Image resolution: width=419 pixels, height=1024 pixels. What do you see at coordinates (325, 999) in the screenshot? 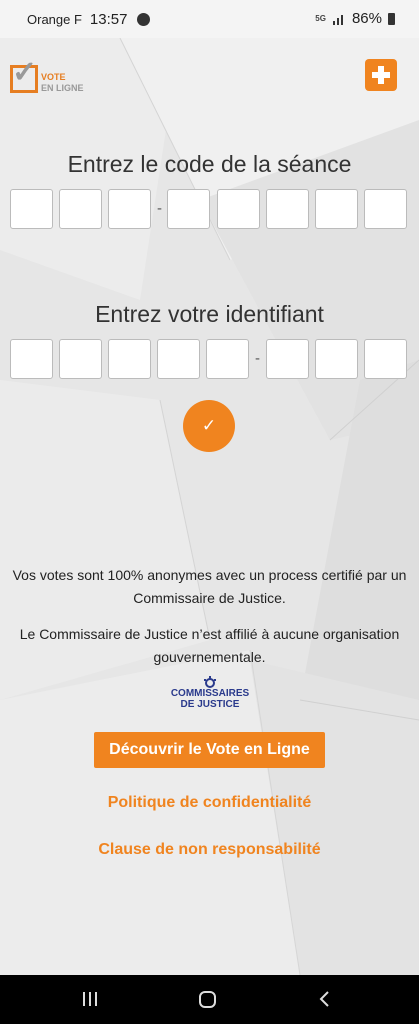
I see `back-icon` at bounding box center [325, 999].